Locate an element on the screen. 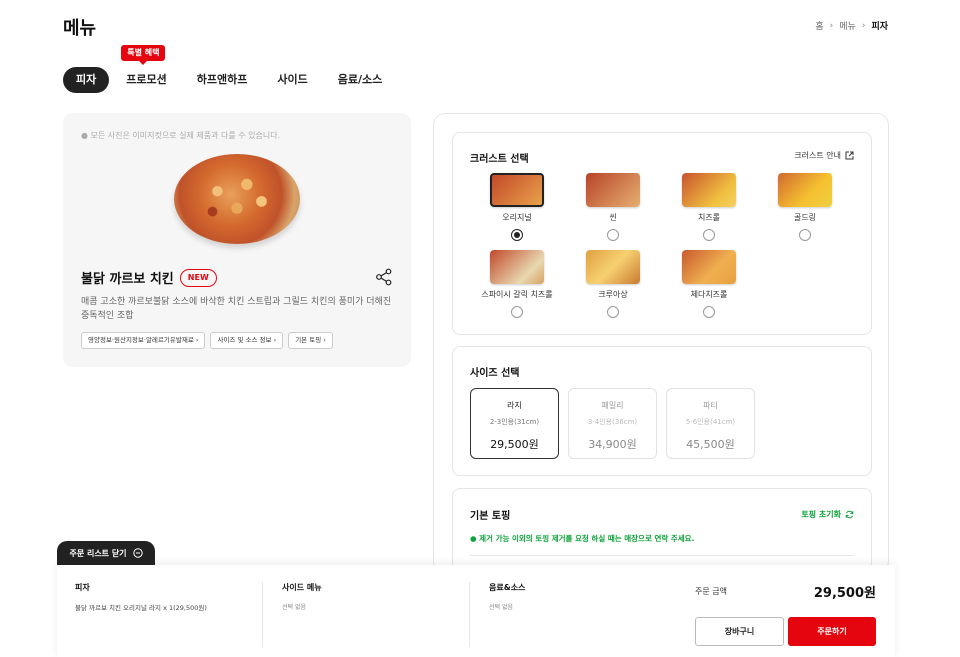 This screenshot has height=657, width=960. crust-radio-spicy-garlic-cheese-roll is located at coordinates (517, 312).